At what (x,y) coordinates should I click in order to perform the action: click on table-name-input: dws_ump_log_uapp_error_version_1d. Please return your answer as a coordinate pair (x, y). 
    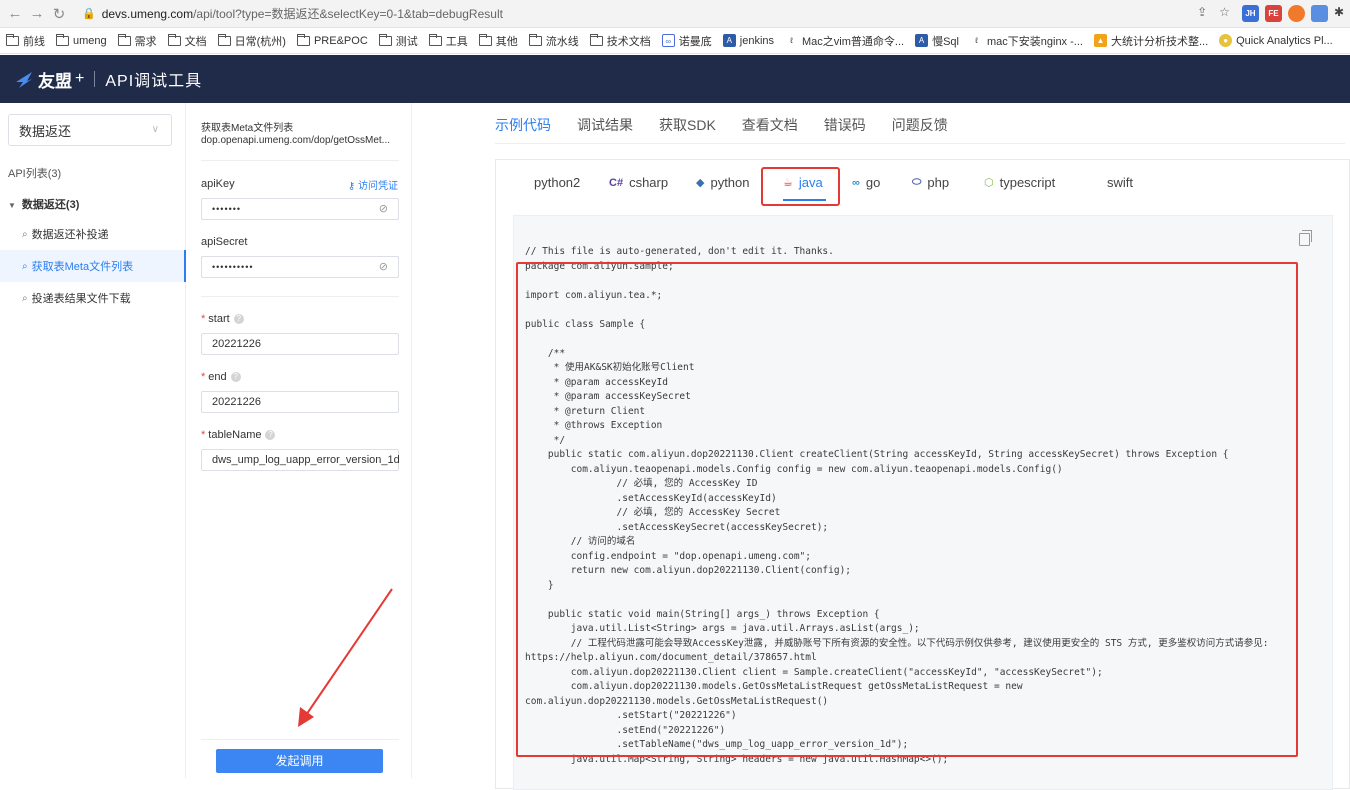
    Looking at the image, I should click on (300, 460).